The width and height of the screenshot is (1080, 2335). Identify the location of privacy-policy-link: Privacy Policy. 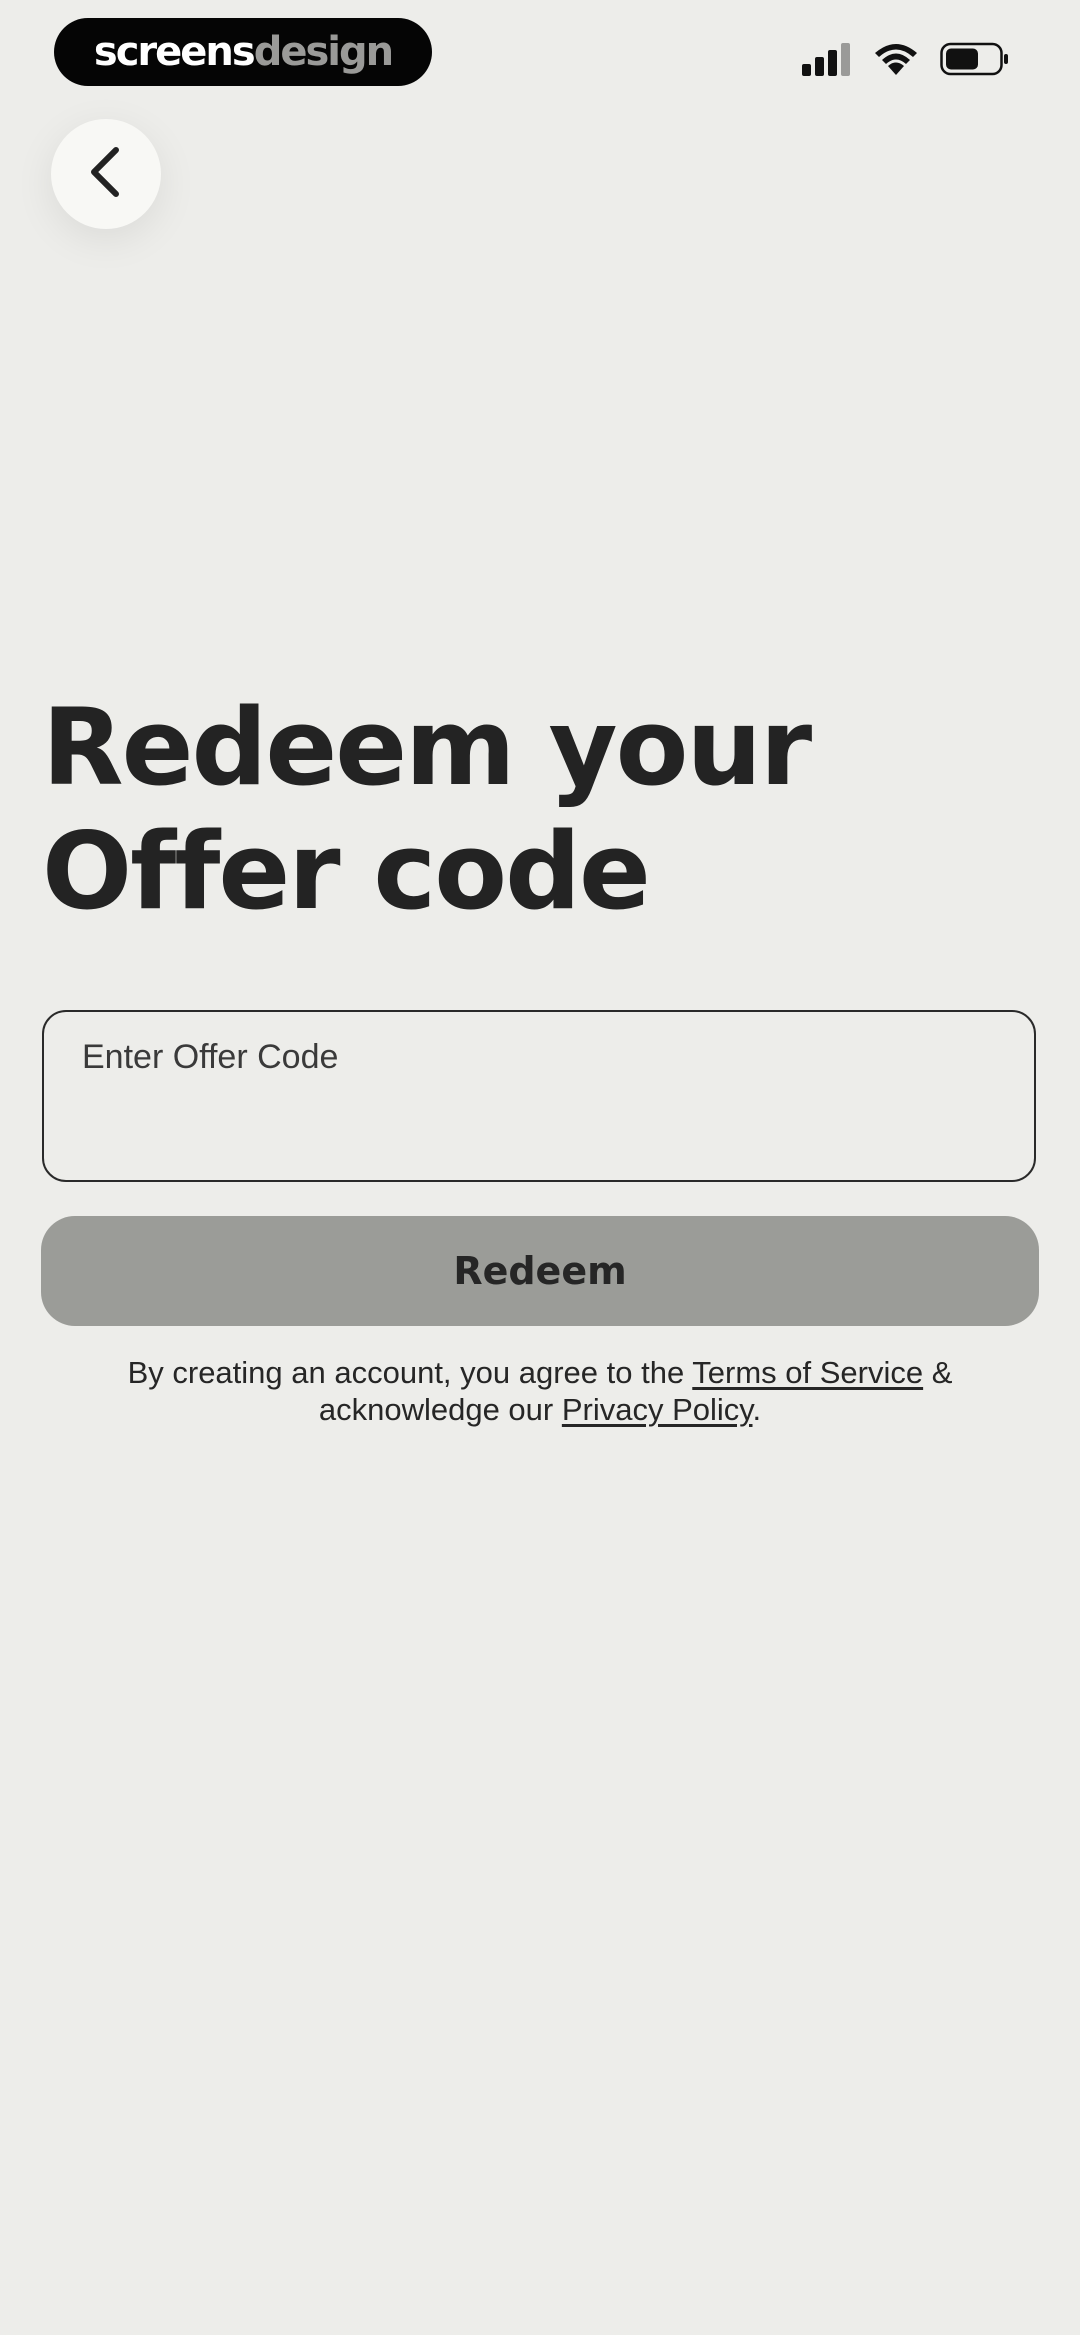
(657, 1409).